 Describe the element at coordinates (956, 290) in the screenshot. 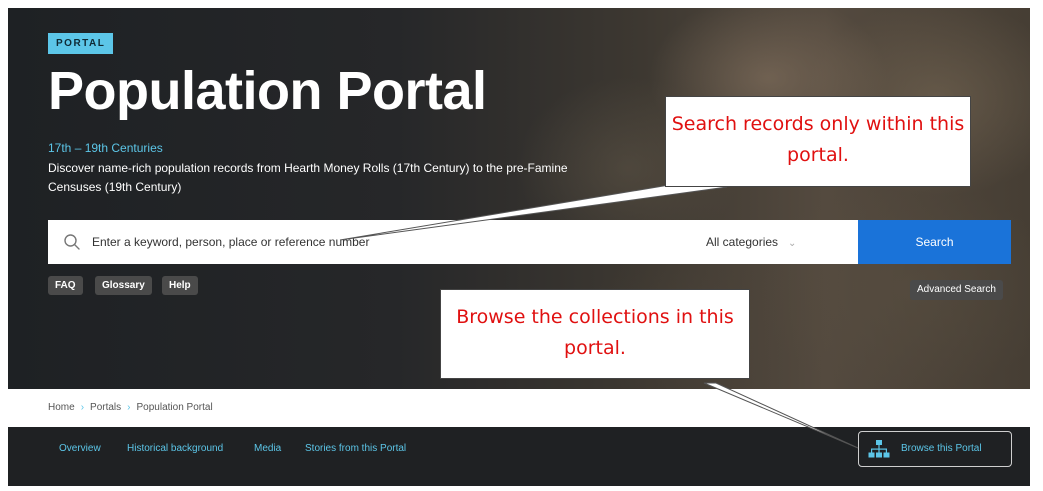

I see `advanced-search-button: Advanced Search` at that location.